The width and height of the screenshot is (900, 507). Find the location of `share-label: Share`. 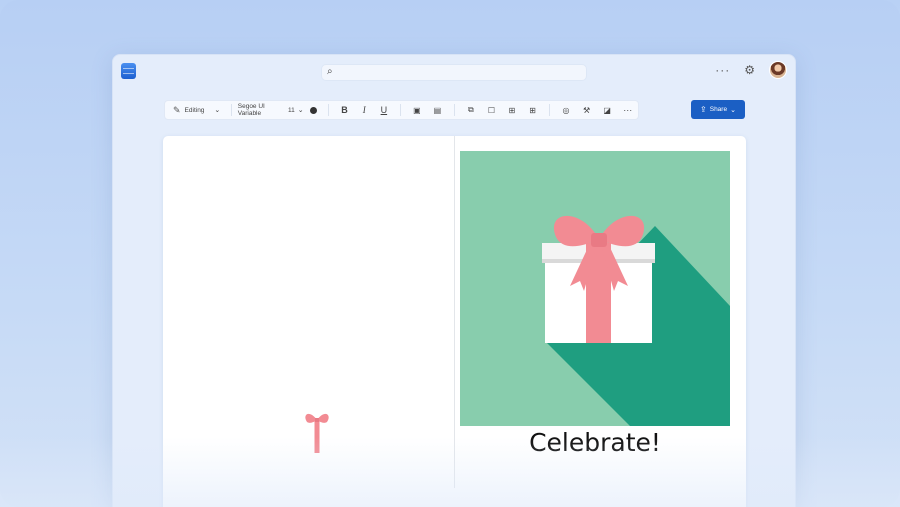

share-label: Share is located at coordinates (718, 109).